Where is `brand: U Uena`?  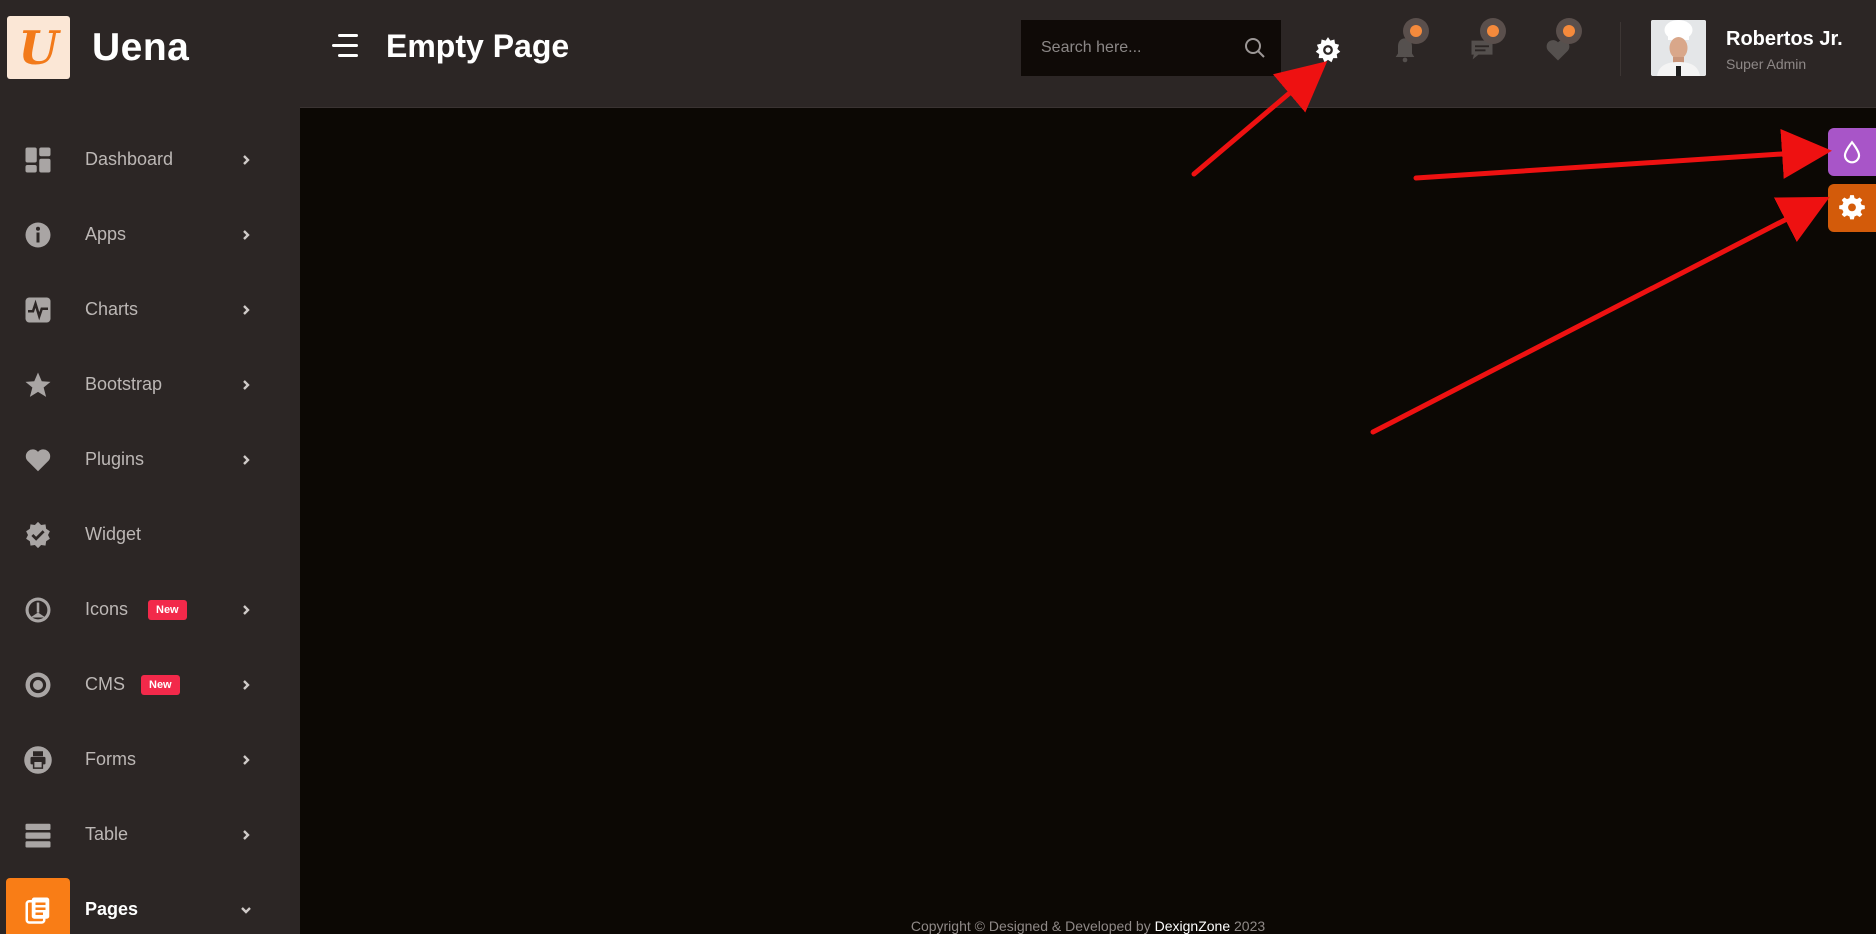 brand: U Uena is located at coordinates (98, 47).